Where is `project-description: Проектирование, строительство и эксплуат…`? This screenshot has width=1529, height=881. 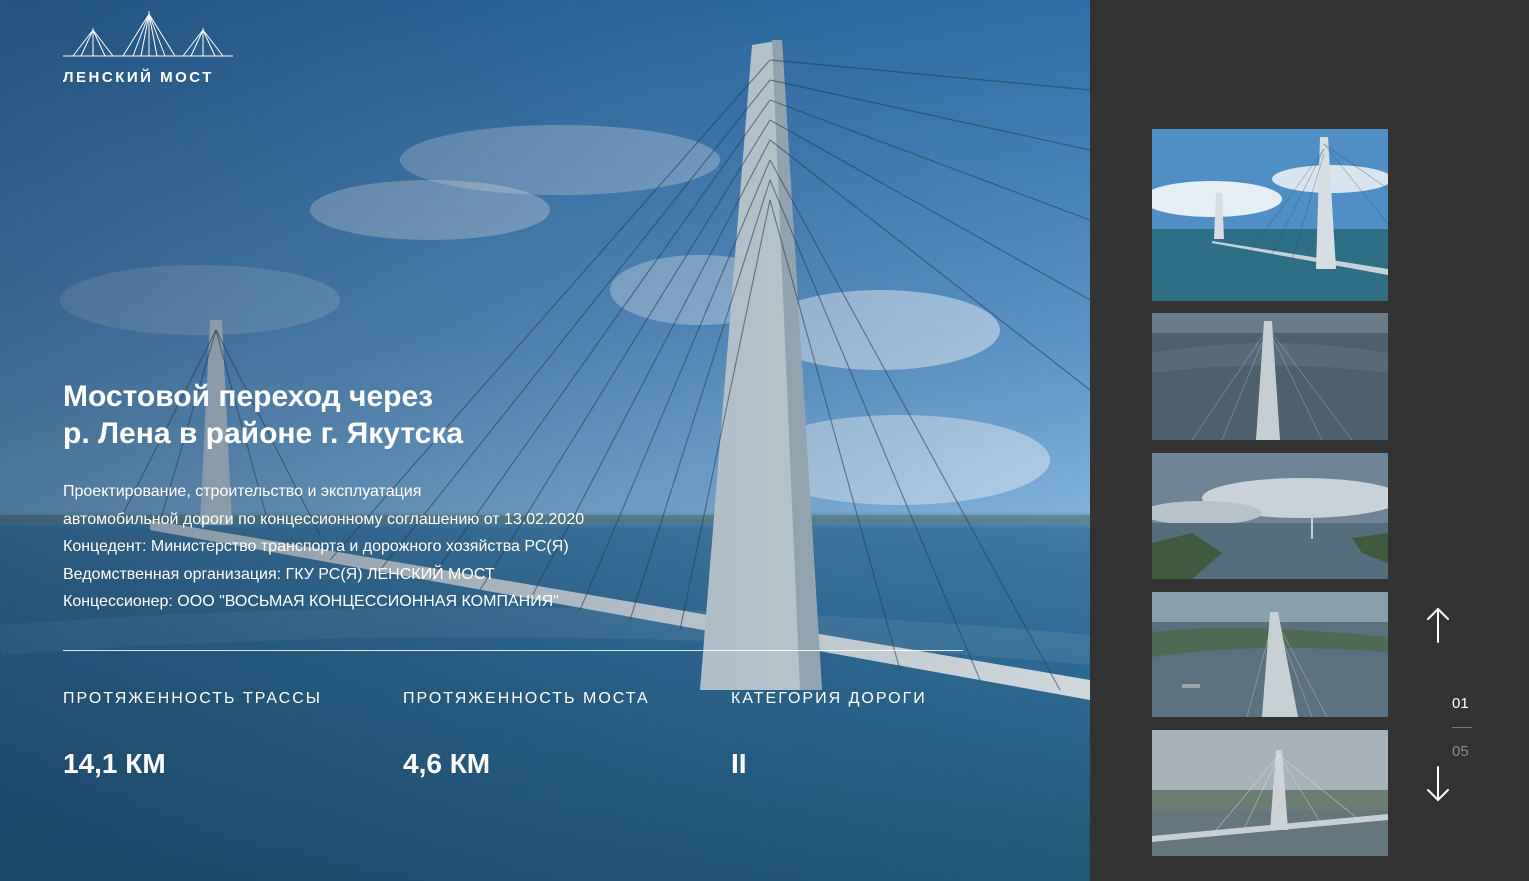 project-description: Проектирование, строительство и эксплуат… is located at coordinates (323, 547).